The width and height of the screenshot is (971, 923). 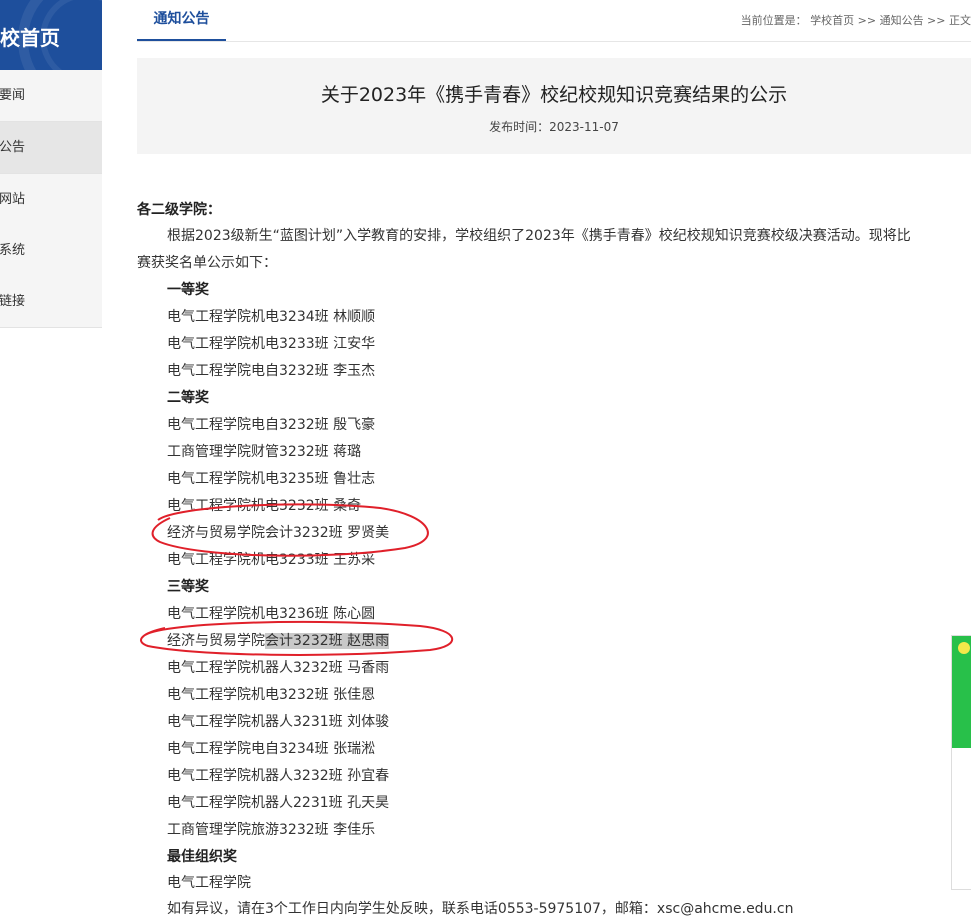 What do you see at coordinates (278, 668) in the screenshot?
I see `winner-entry: 电气工程学院机器人3232班 马香雨` at bounding box center [278, 668].